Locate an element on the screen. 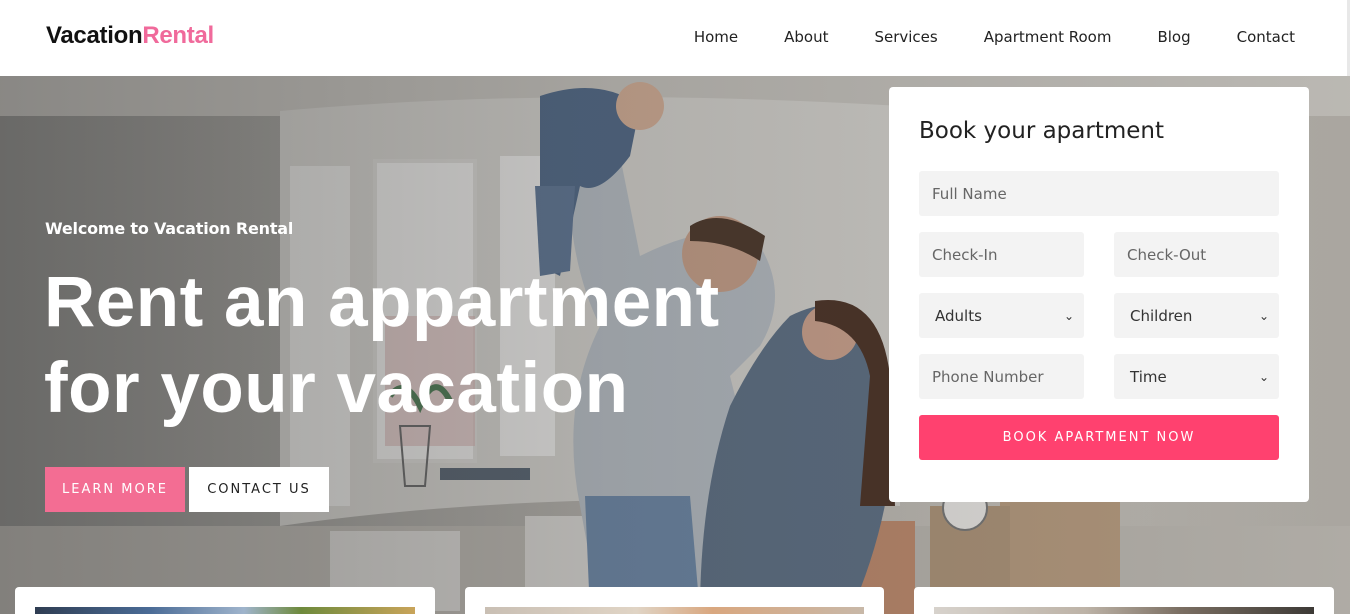 This screenshot has height=614, width=1350. nav-item-blog: Blog is located at coordinates (1173, 37).